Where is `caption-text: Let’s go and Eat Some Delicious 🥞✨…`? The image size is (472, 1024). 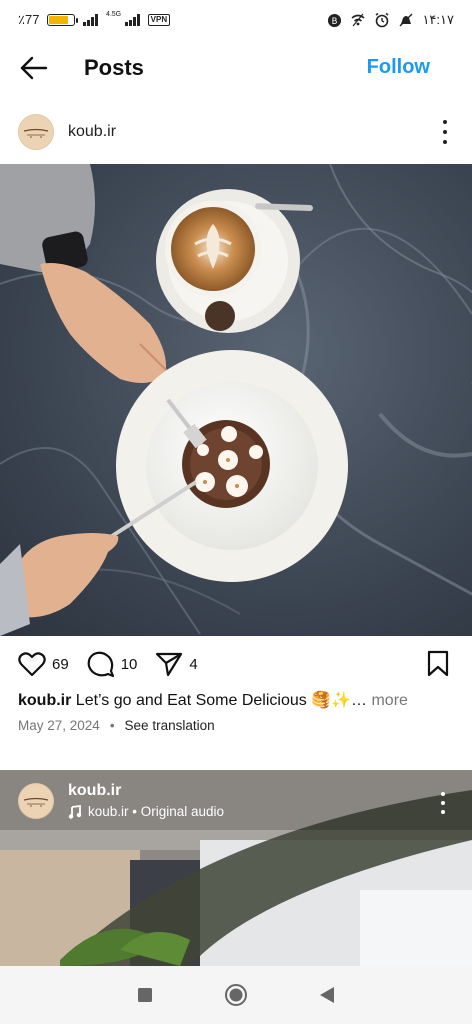
caption-text: Let’s go and Eat Some Delicious 🥞✨… is located at coordinates (219, 700).